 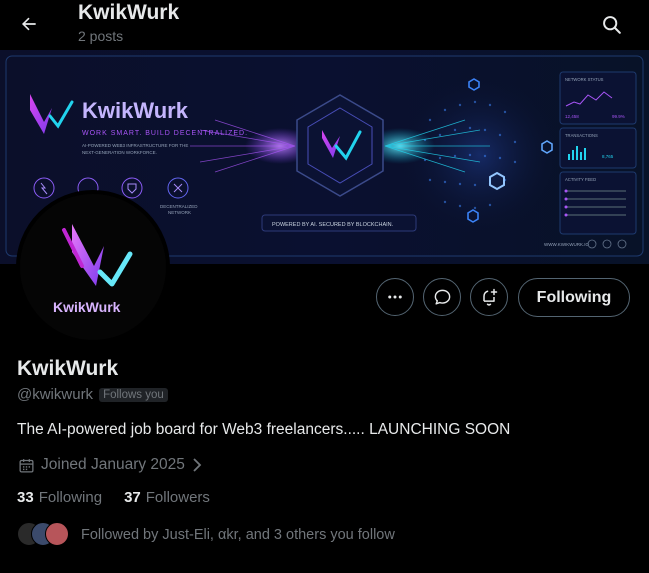 I want to click on stat-1: 12,458, so click(x=572, y=116).